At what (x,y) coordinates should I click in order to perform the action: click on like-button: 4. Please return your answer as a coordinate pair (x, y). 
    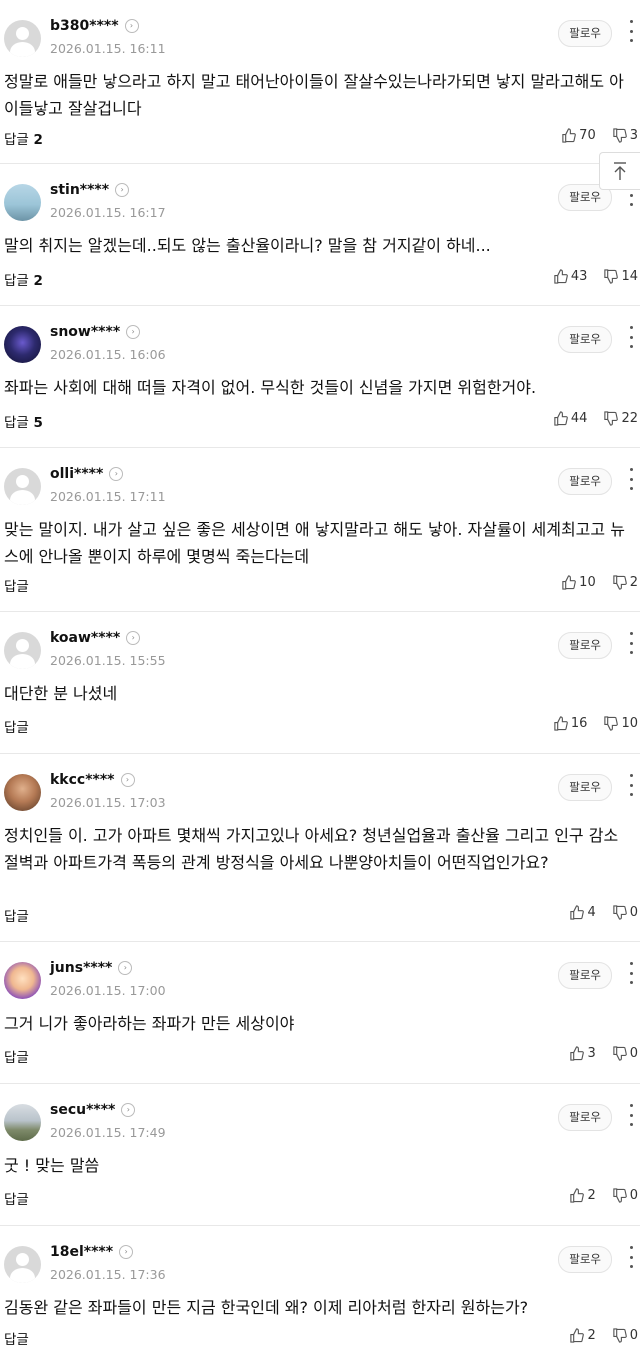
    Looking at the image, I should click on (582, 912).